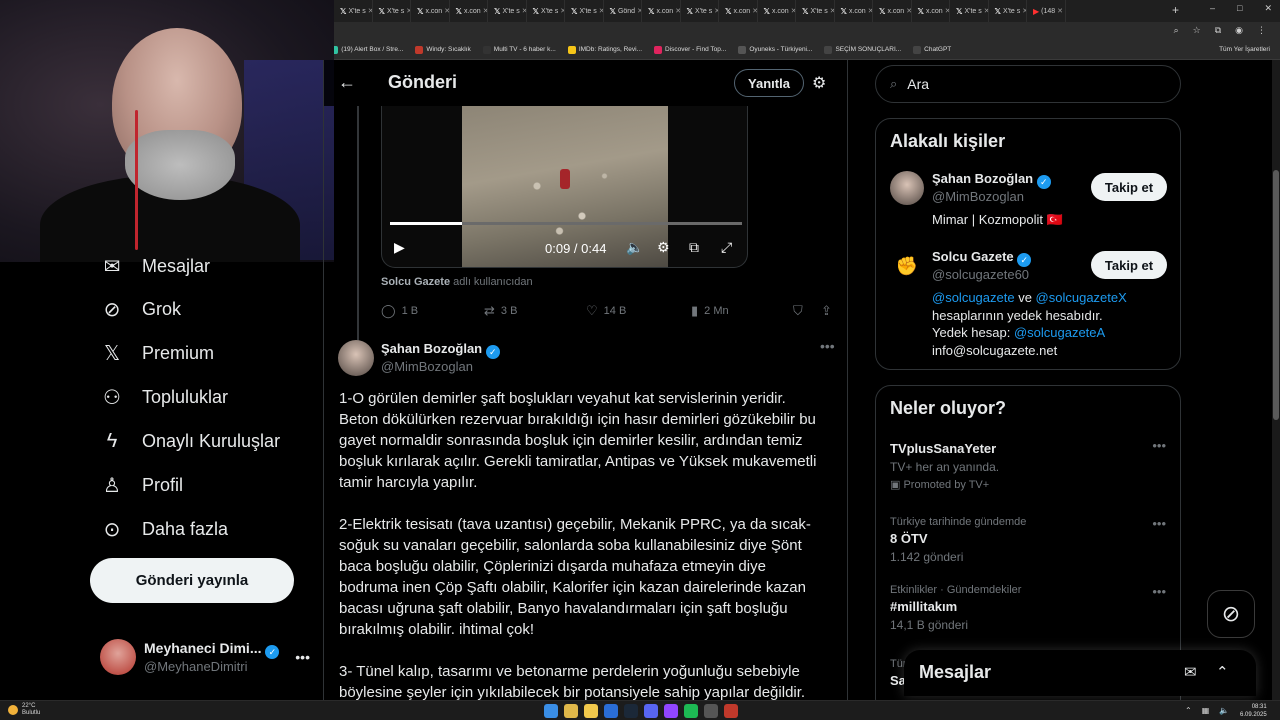 This screenshot has height=720, width=1280. What do you see at coordinates (1028, 84) in the screenshot?
I see `search-input: ⌕ Ara` at bounding box center [1028, 84].